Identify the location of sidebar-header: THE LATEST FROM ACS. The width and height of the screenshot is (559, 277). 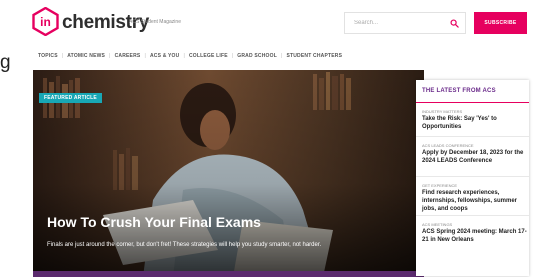
(472, 91).